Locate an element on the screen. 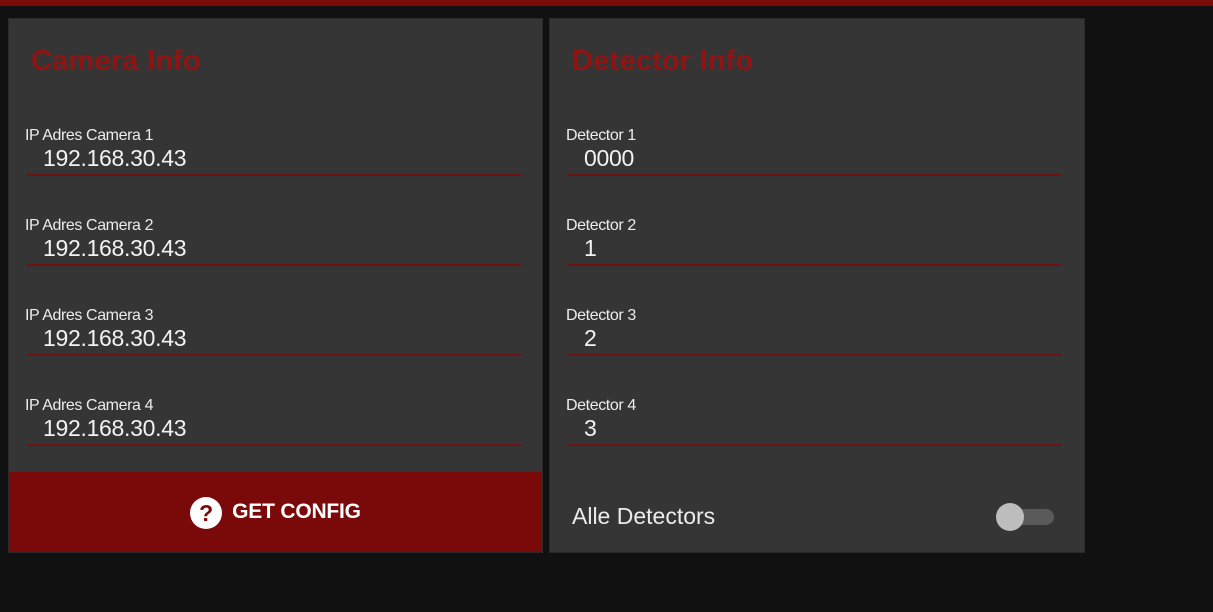 The height and width of the screenshot is (612, 1213). camera-4-ip-value: 192.168.30.43 is located at coordinates (114, 428).